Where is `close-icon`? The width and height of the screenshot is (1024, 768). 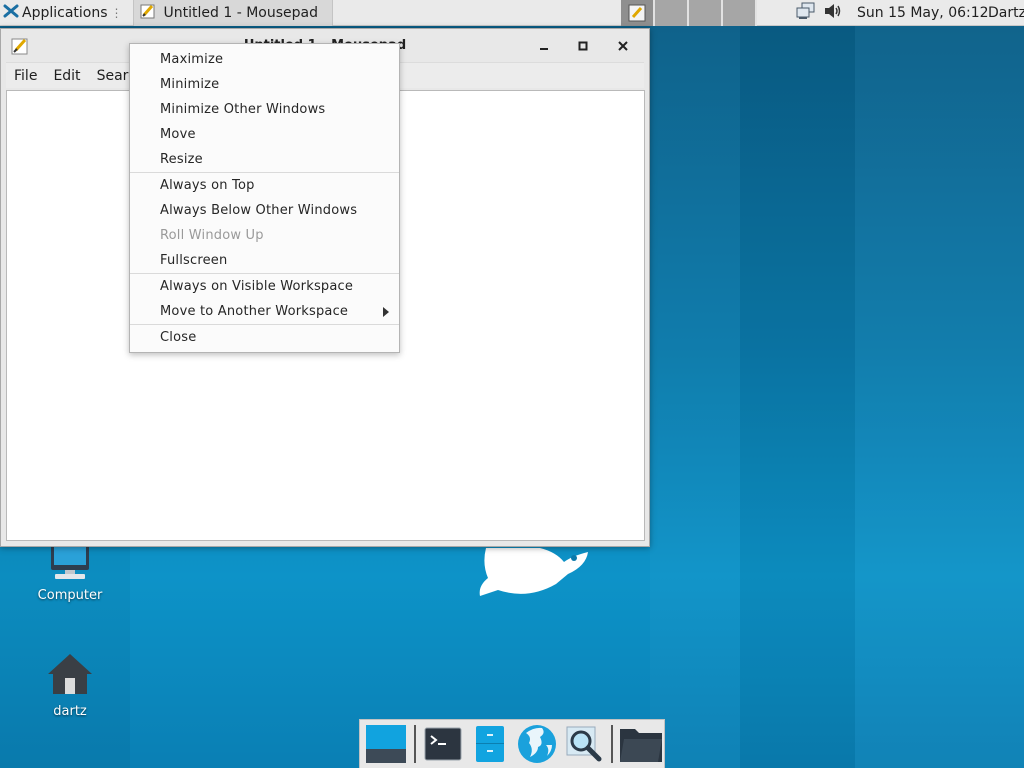
close-icon is located at coordinates (623, 46).